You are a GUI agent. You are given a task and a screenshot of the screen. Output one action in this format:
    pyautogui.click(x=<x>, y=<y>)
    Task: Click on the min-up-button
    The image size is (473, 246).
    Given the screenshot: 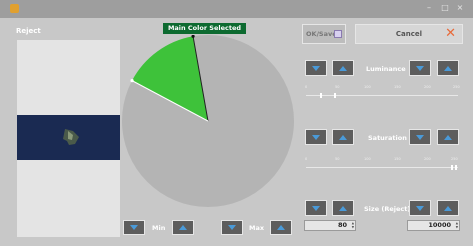 What is the action you would take?
    pyautogui.click(x=183, y=227)
    